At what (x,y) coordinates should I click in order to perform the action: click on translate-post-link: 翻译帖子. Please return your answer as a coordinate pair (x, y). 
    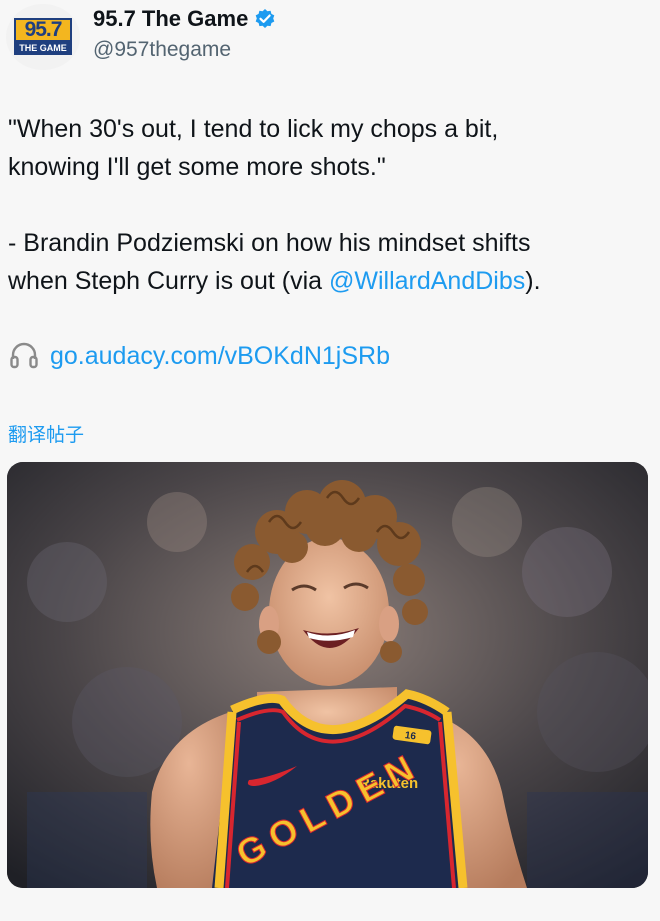
    Looking at the image, I should click on (46, 433).